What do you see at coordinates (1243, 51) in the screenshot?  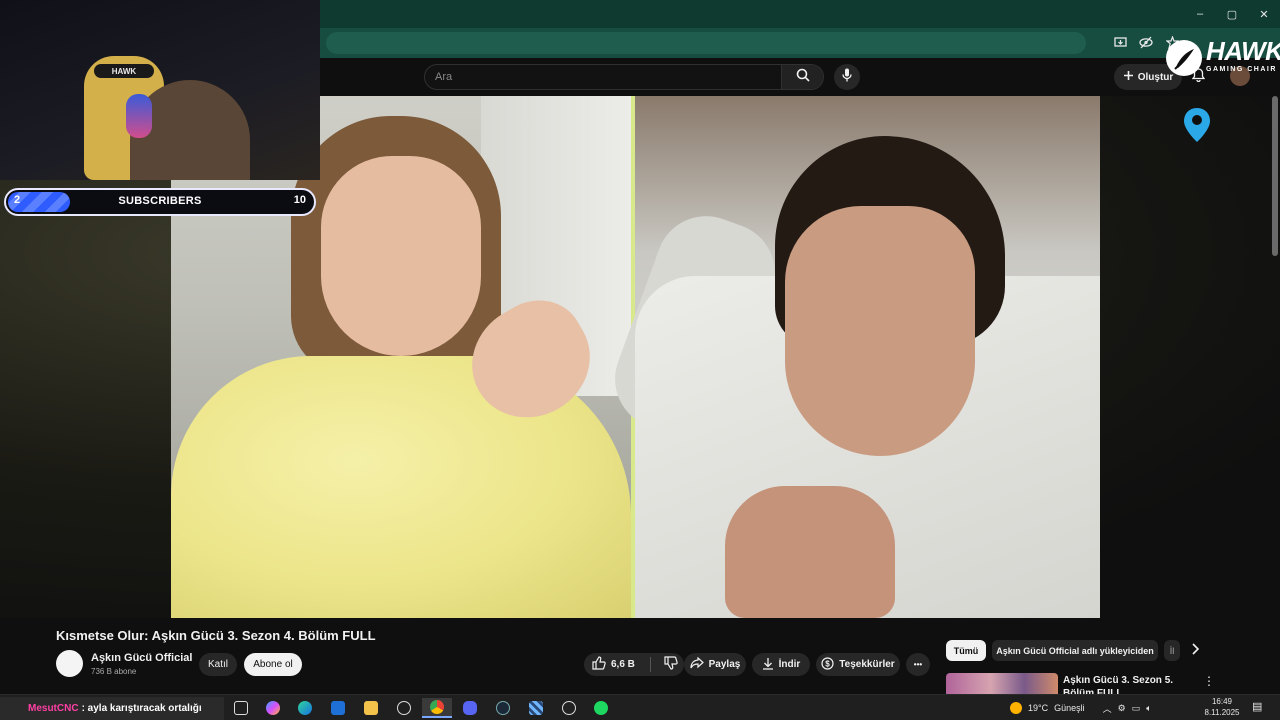 I see `sponsor-wordmark: HAWK` at bounding box center [1243, 51].